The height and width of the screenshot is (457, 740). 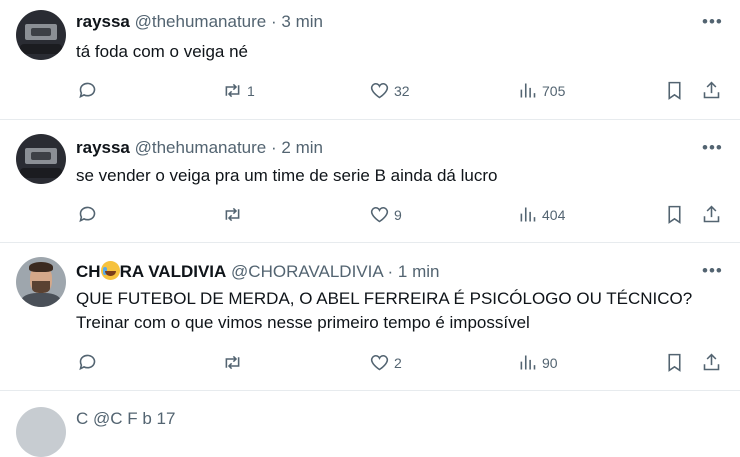 I want to click on like-button: 2, so click(x=385, y=362).